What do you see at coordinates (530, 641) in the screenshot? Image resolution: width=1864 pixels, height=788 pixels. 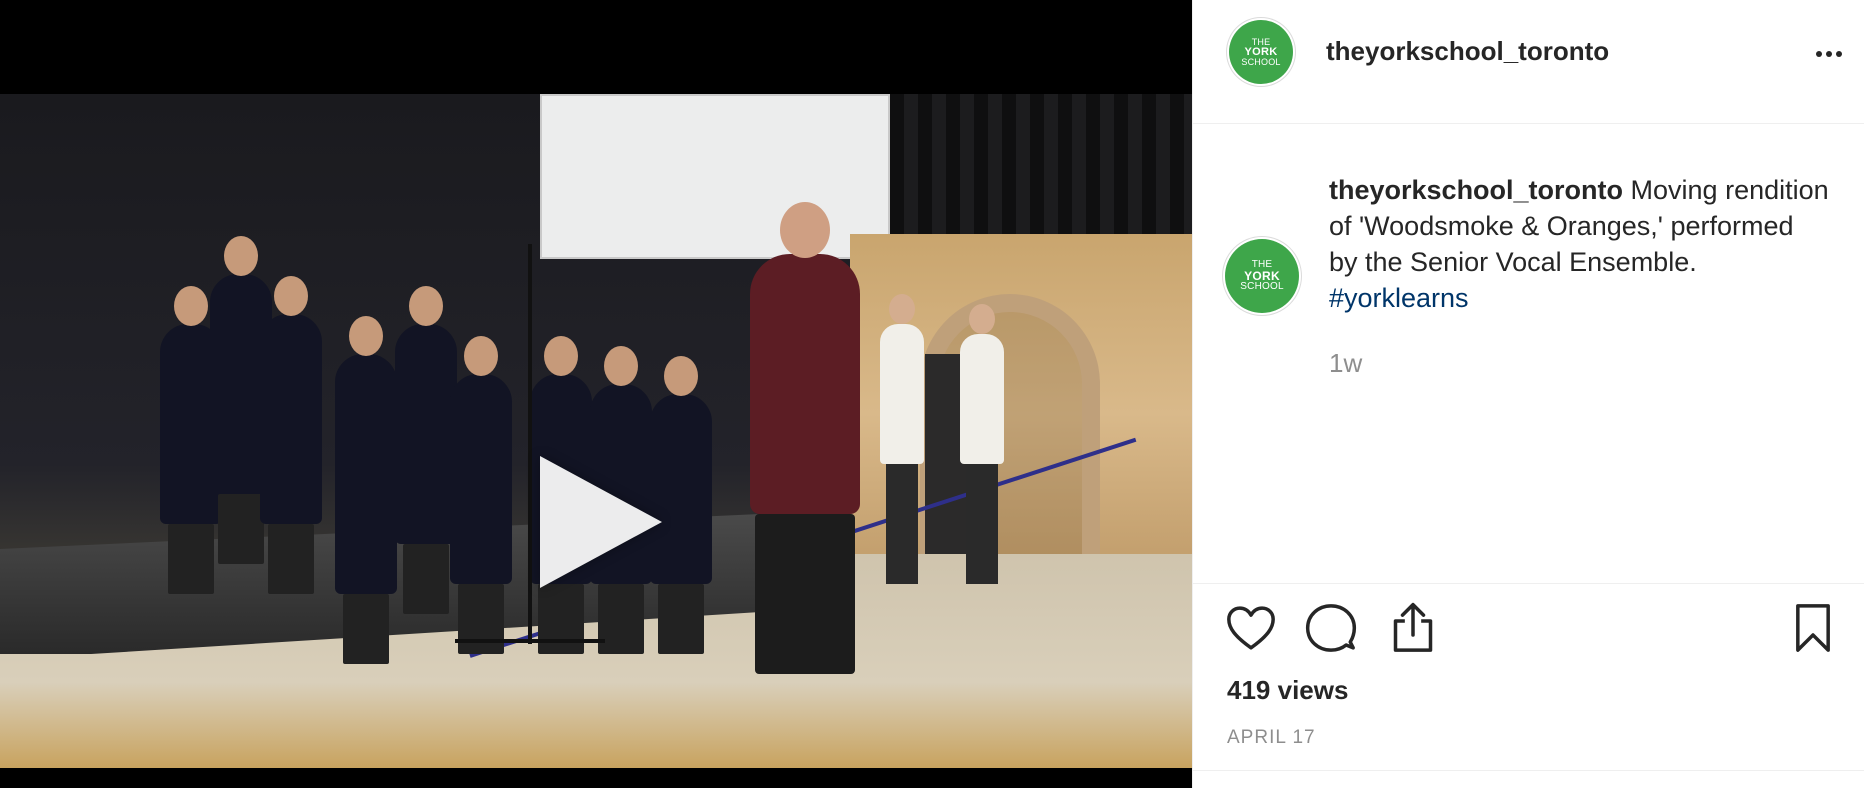 I see `microphone-stand-base` at bounding box center [530, 641].